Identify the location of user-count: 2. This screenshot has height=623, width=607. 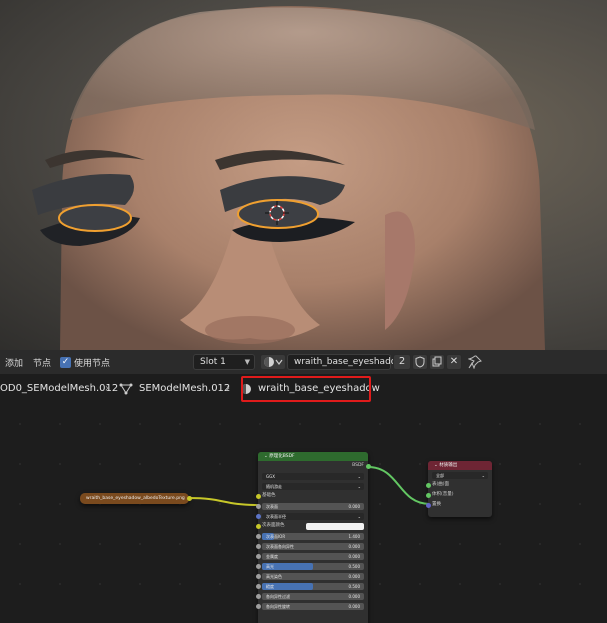
(402, 361).